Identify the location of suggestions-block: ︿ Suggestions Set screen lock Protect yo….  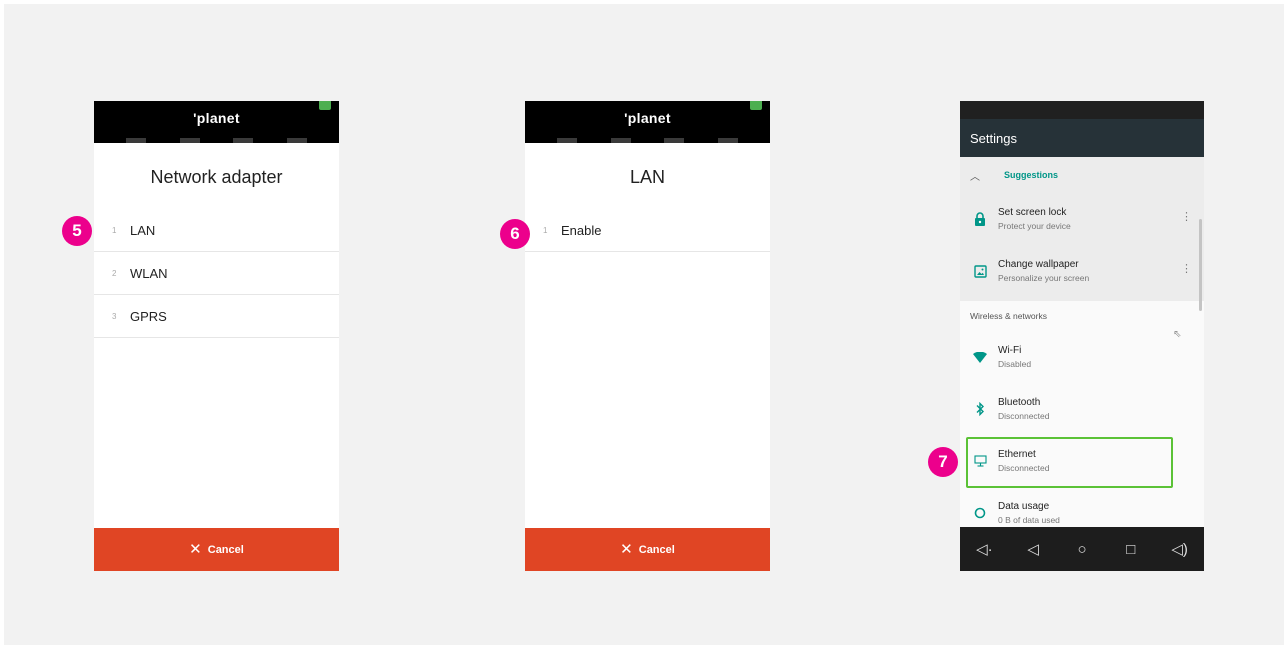
(1082, 229).